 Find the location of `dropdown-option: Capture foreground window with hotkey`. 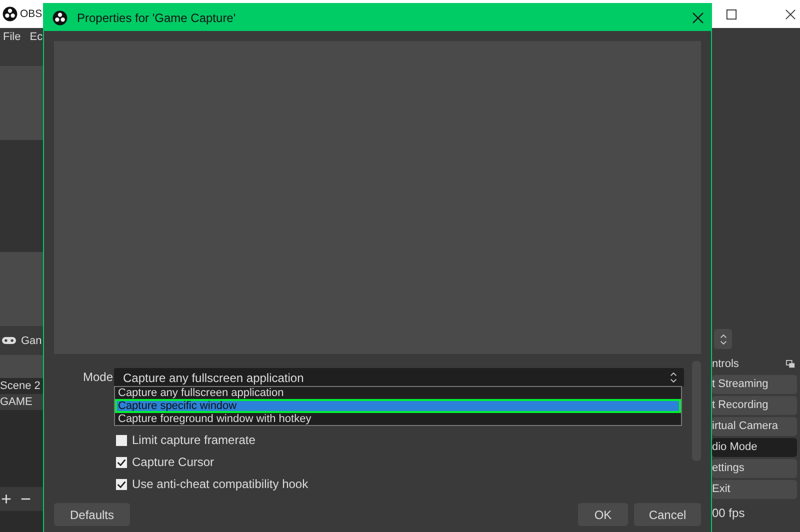

dropdown-option: Capture foreground window with hotkey is located at coordinates (398, 419).